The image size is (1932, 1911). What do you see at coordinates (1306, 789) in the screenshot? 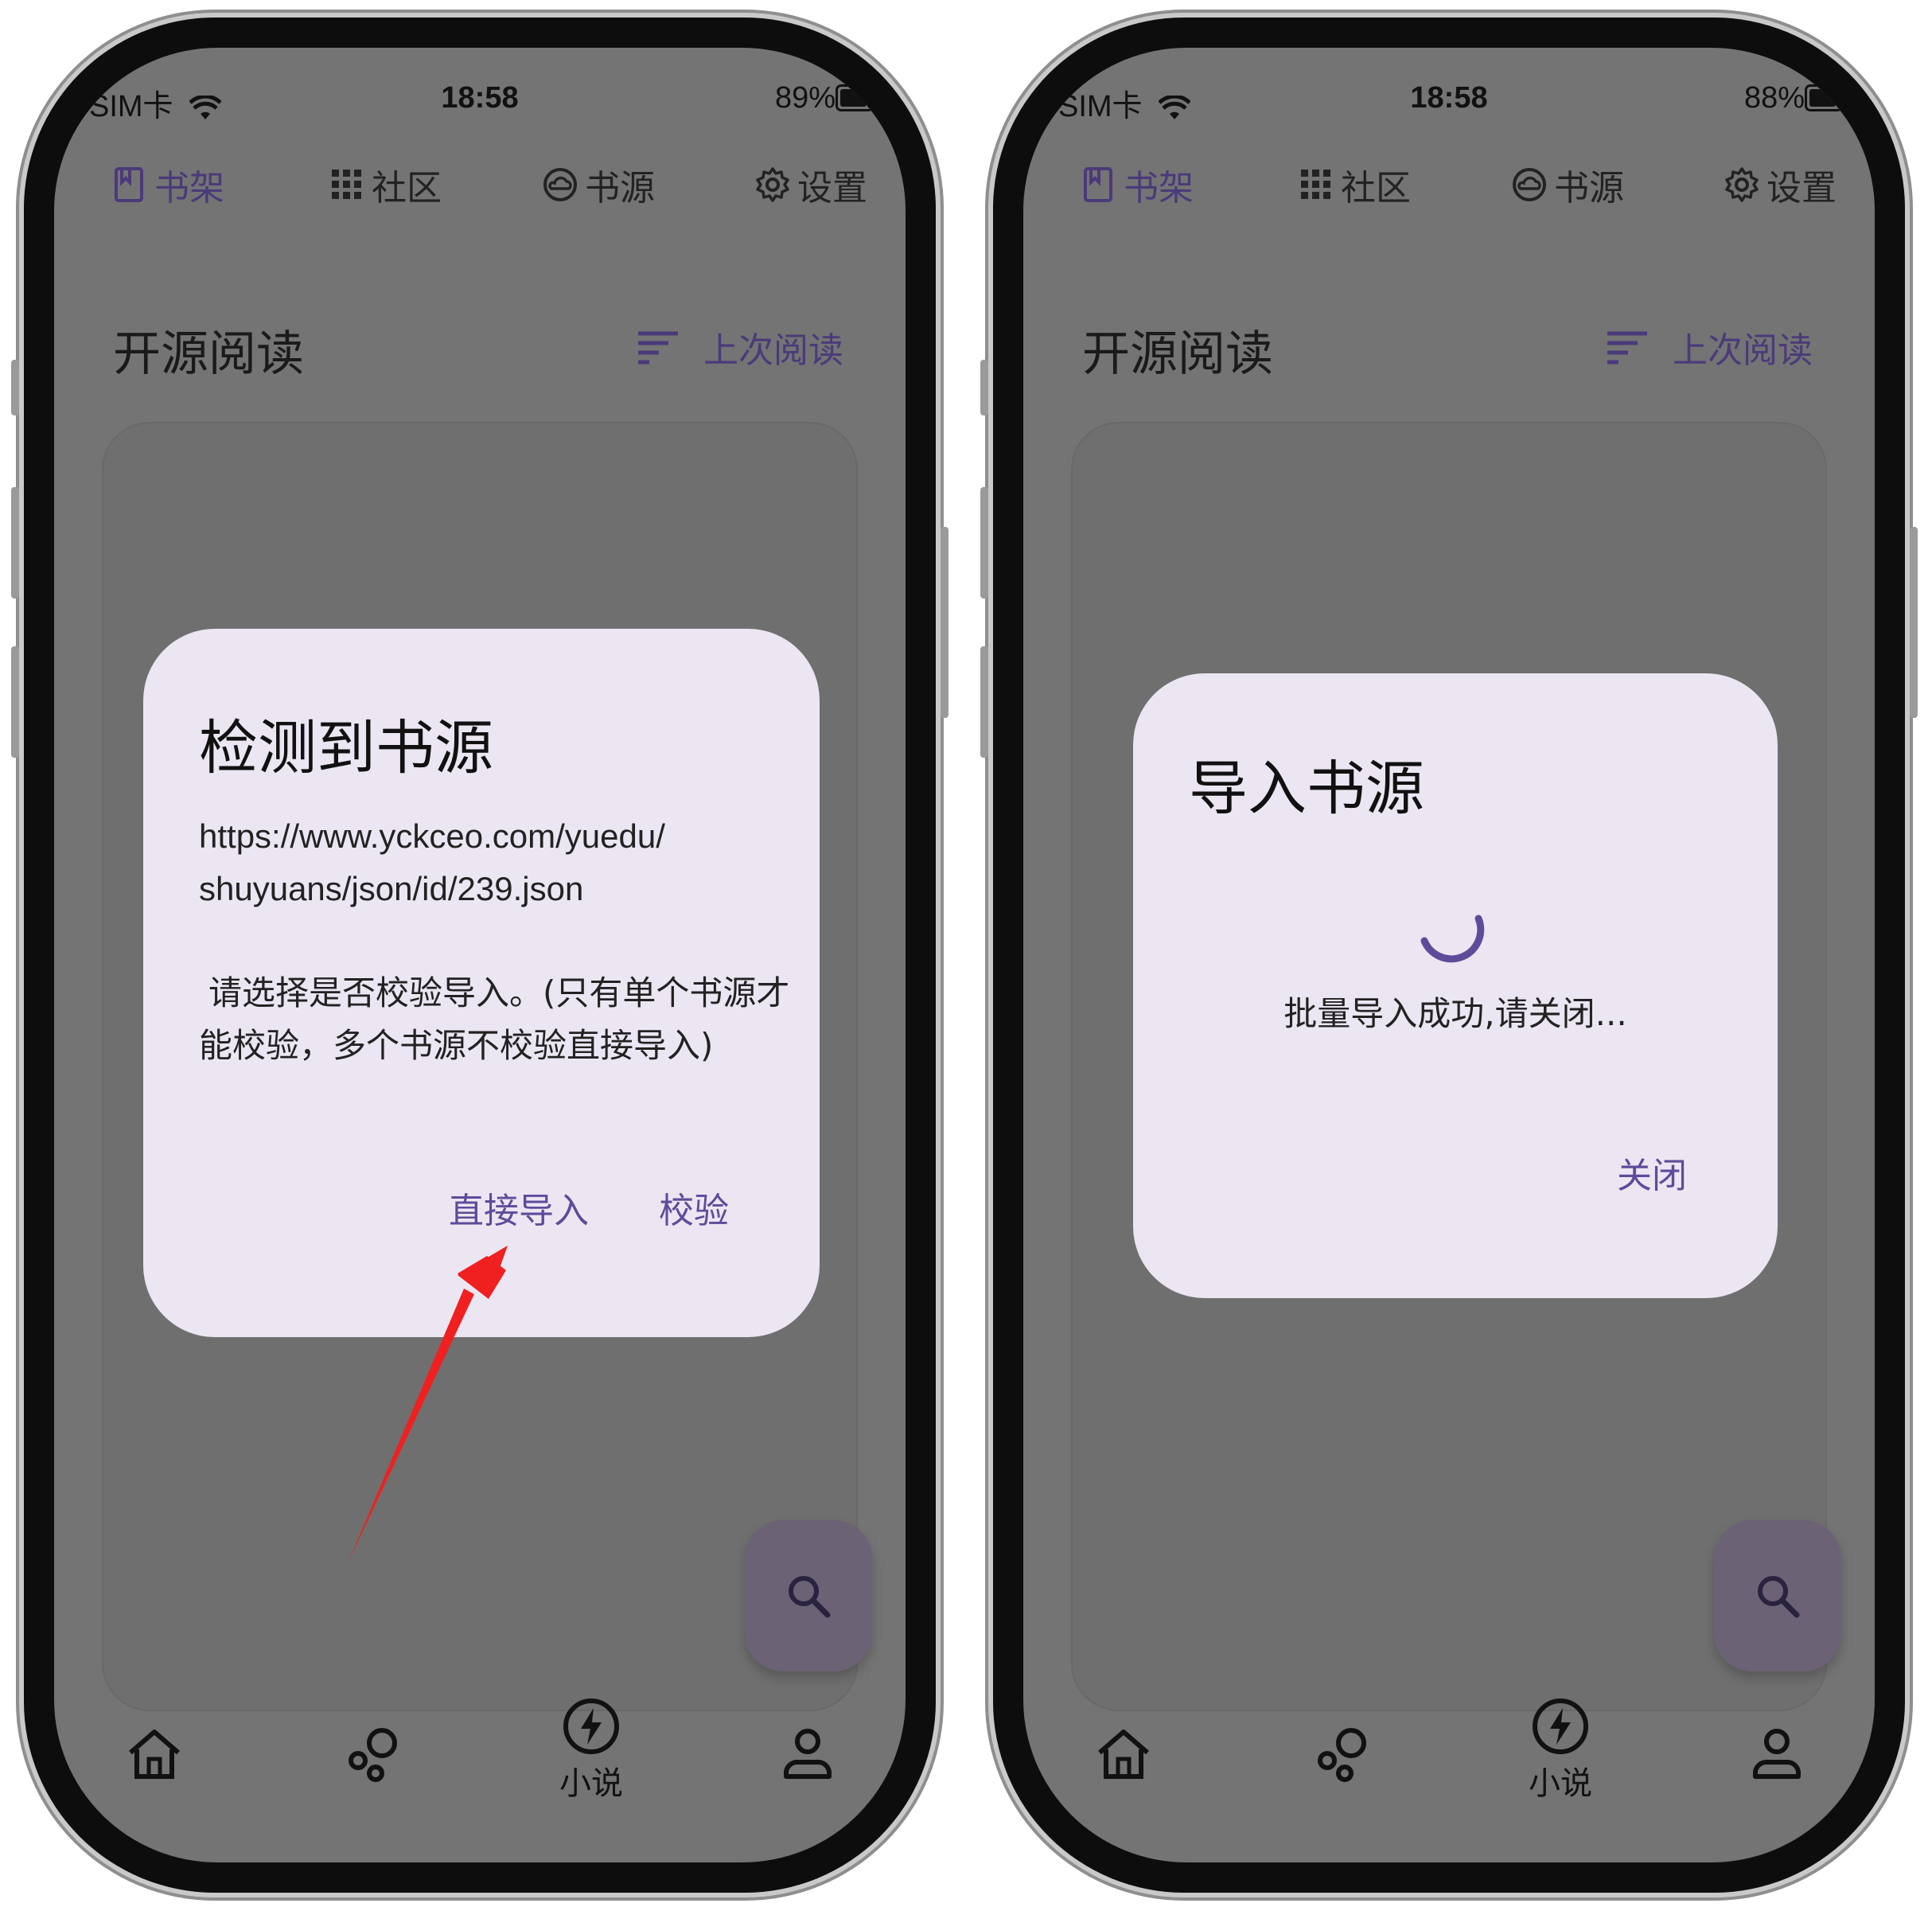
I see `dialog-title: 导入书源` at bounding box center [1306, 789].